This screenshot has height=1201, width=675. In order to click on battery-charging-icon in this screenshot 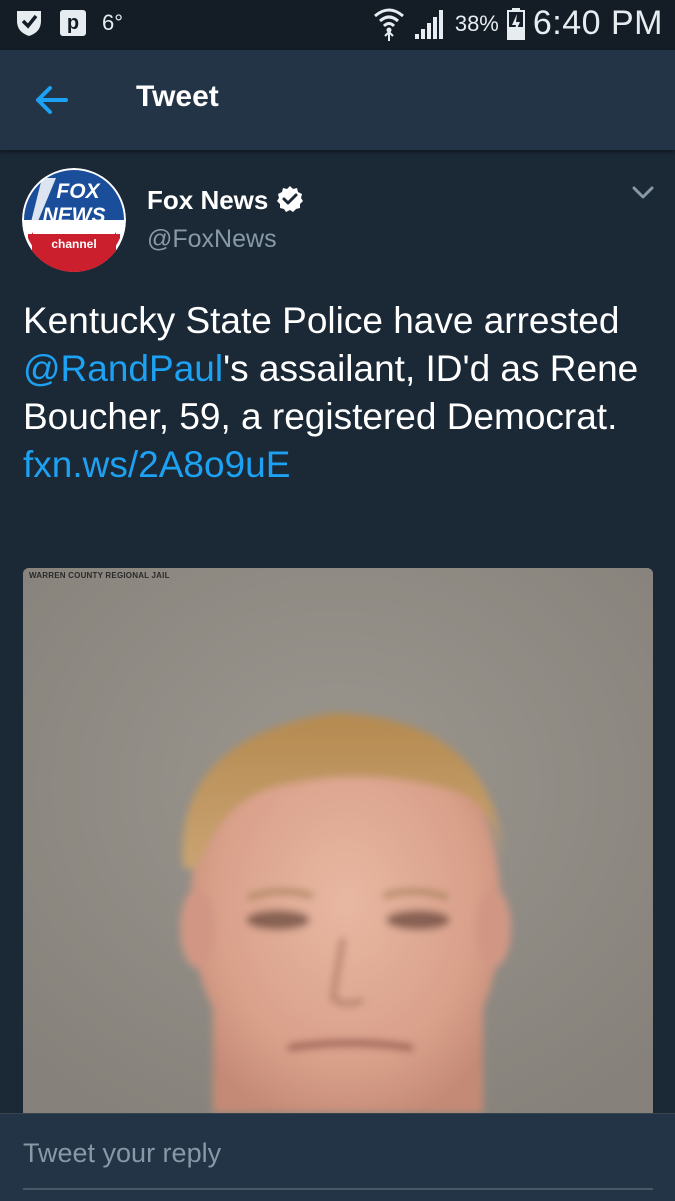, I will do `click(515, 23)`.